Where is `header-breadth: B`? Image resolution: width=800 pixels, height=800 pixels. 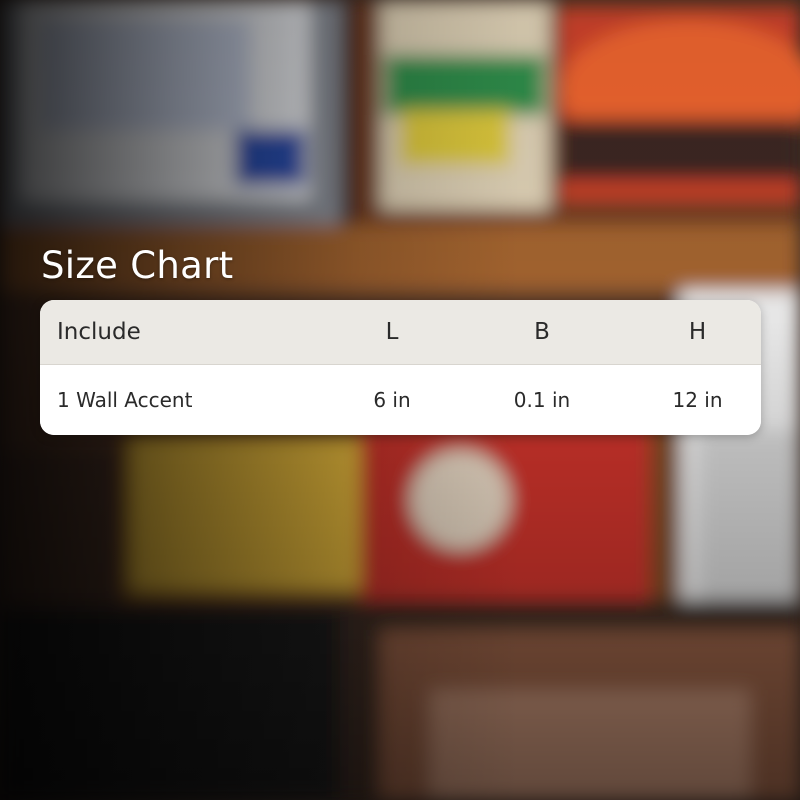
header-breadth: B is located at coordinates (542, 332).